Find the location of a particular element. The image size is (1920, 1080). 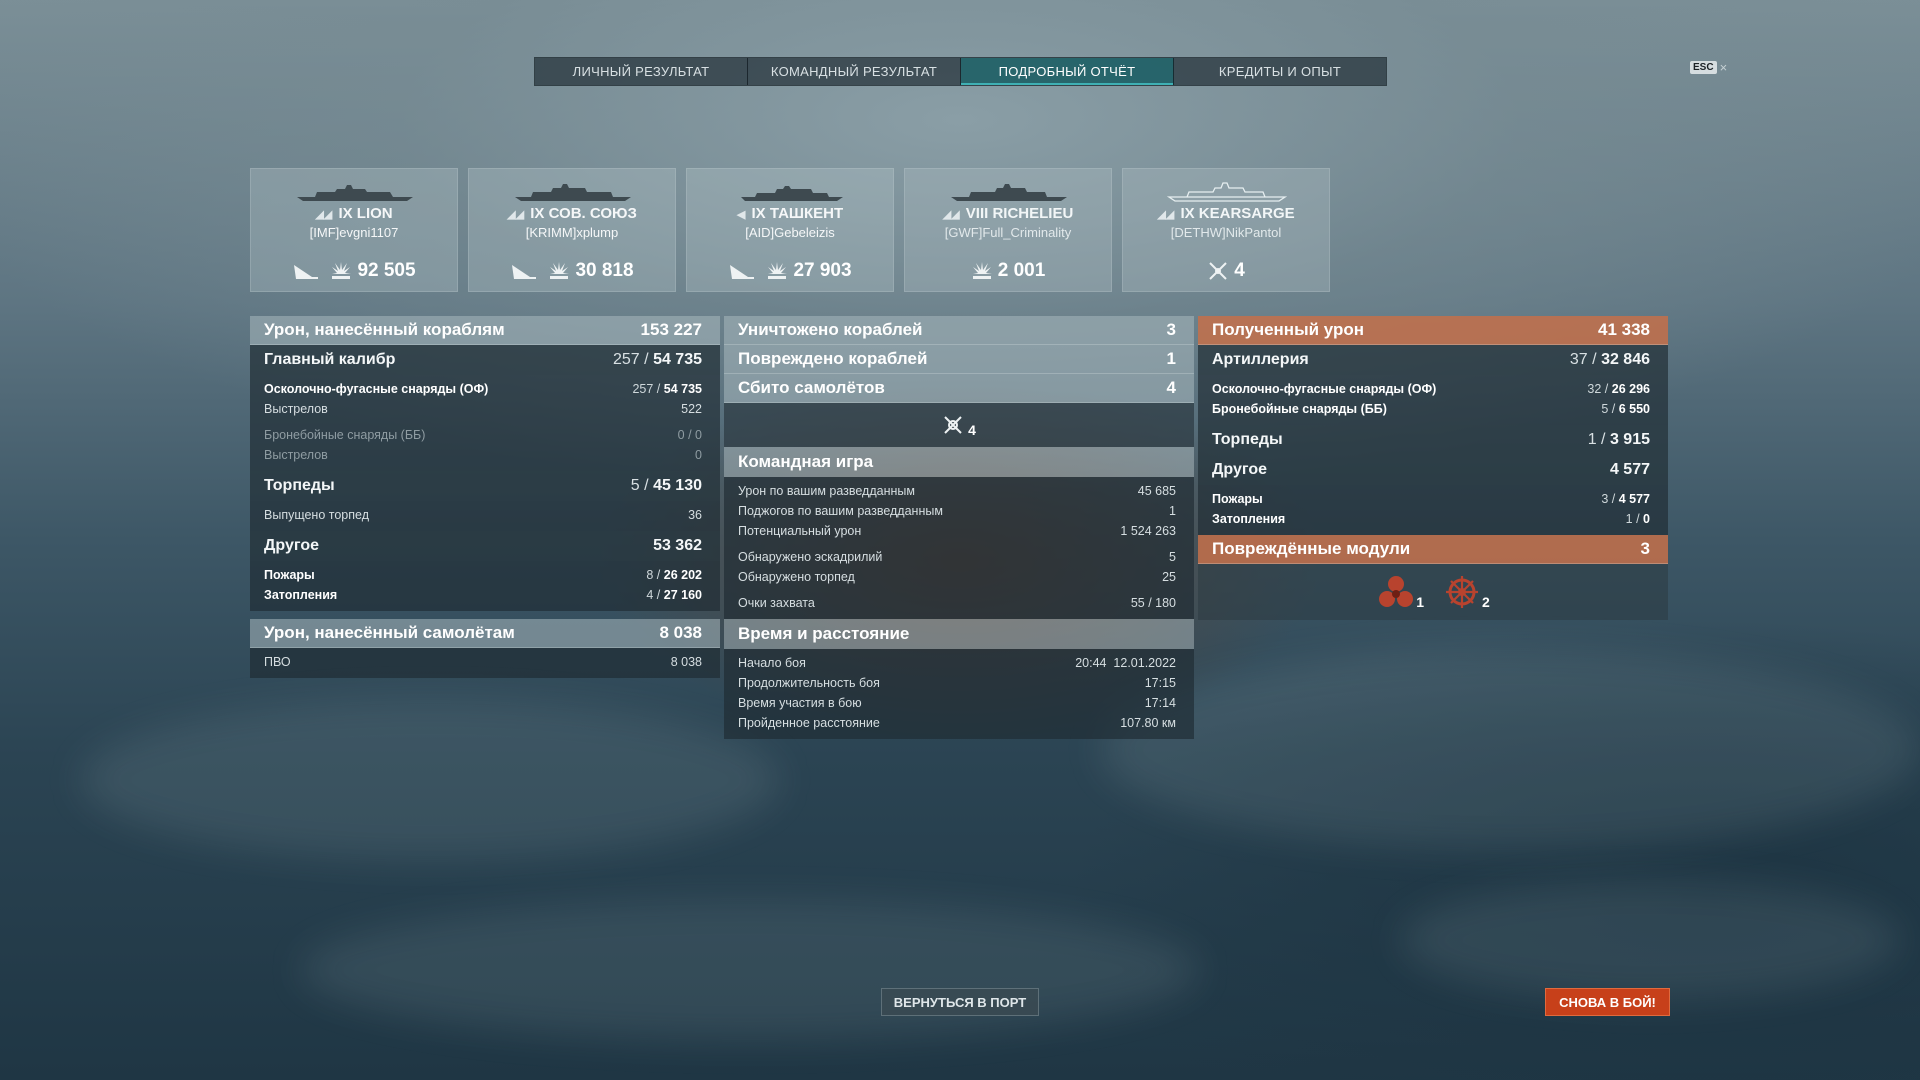

capture-points-row: Очки захвата 55 / 180 is located at coordinates (957, 603).